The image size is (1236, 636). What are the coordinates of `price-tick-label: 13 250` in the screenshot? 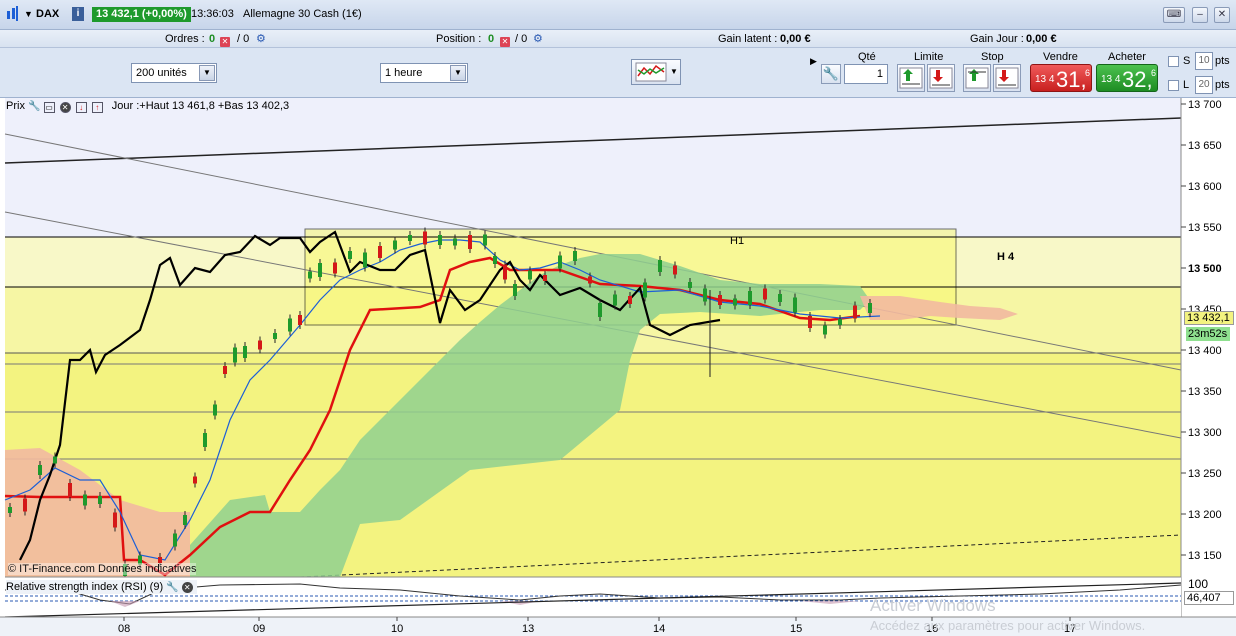 It's located at (1205, 474).